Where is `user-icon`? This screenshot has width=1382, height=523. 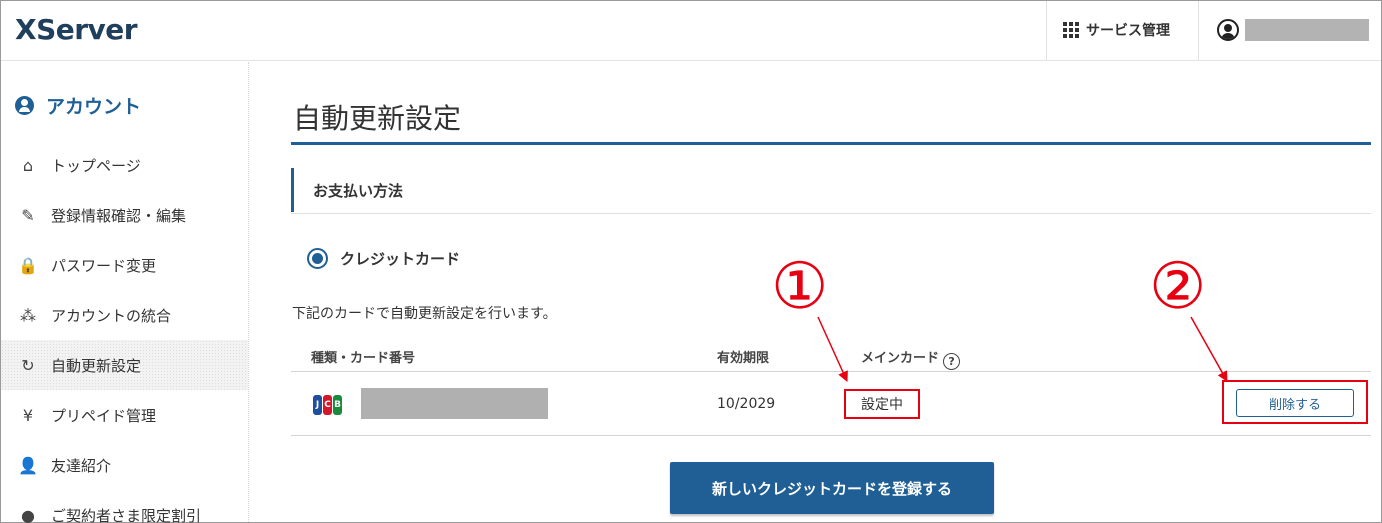
user-icon is located at coordinates (1228, 30).